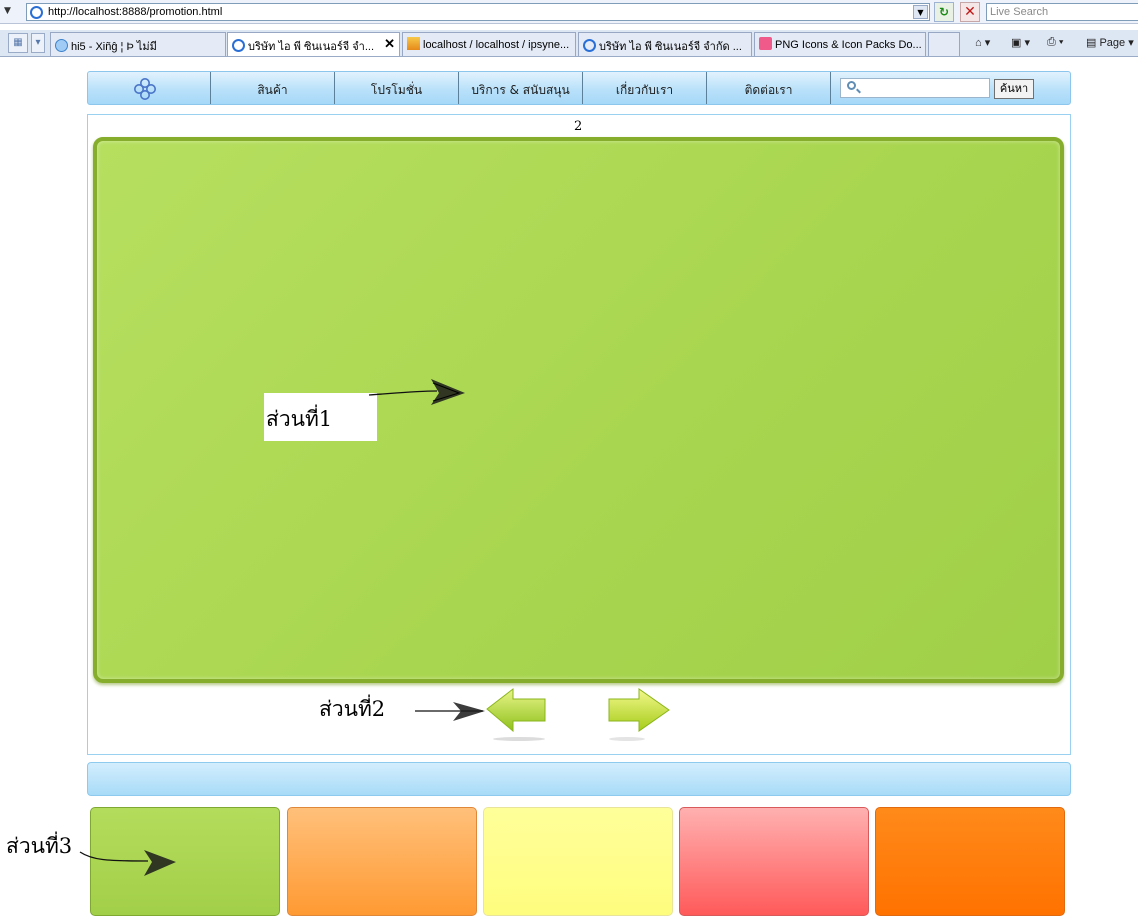 Image resolution: width=1138 pixels, height=922 pixels. I want to click on close-tab-icon: ✕, so click(389, 44).